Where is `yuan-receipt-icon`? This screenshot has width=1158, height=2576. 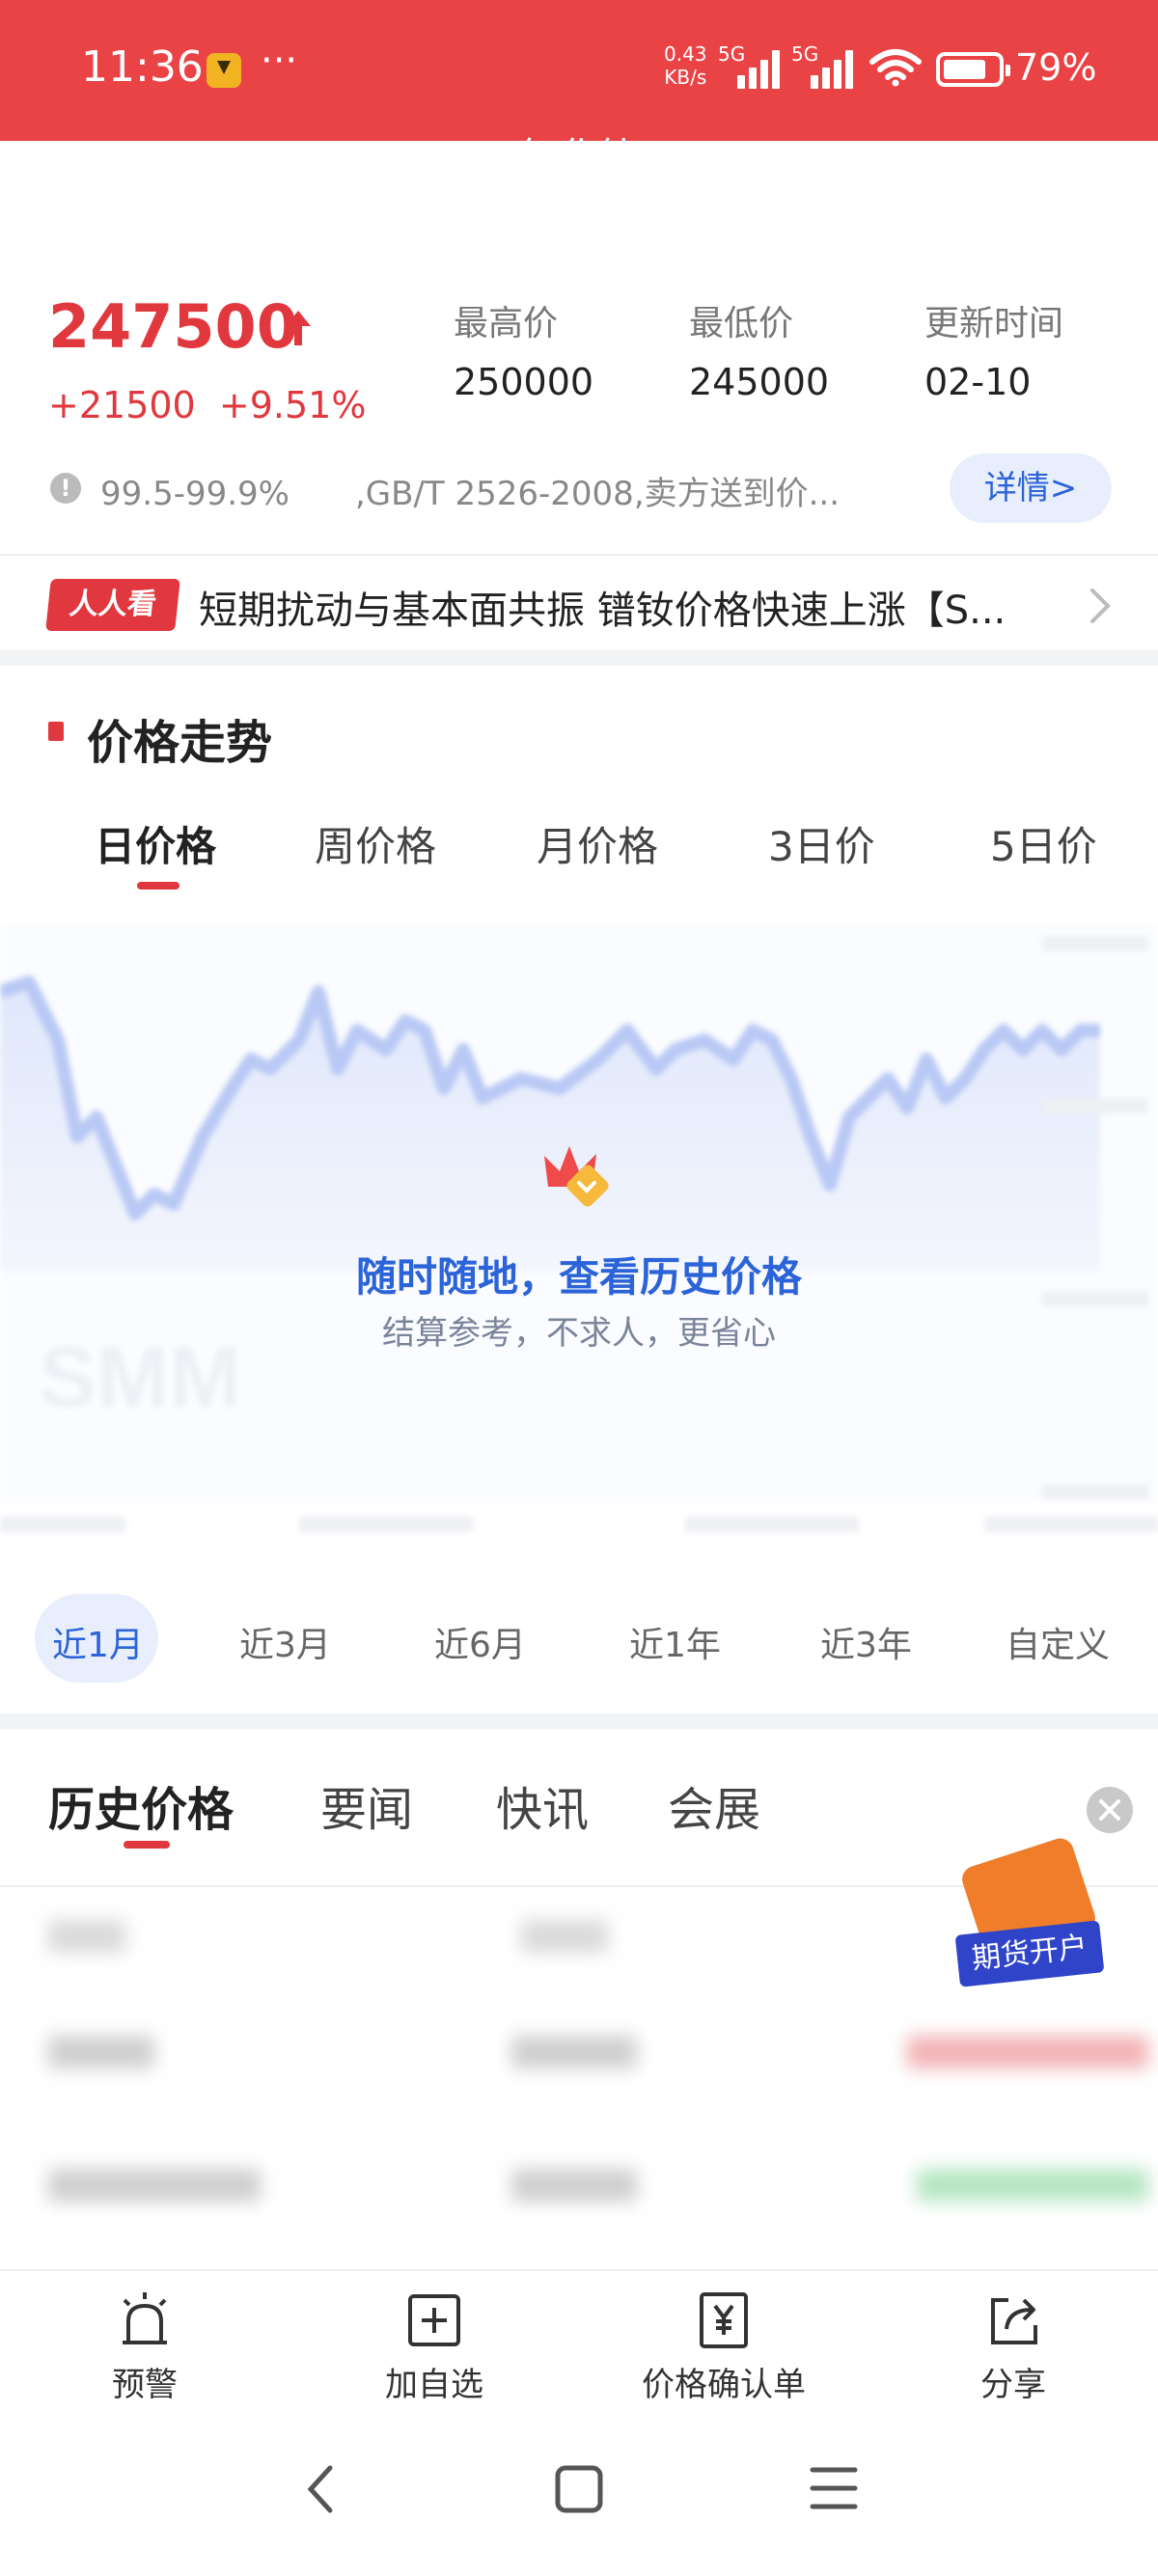 yuan-receipt-icon is located at coordinates (724, 2320).